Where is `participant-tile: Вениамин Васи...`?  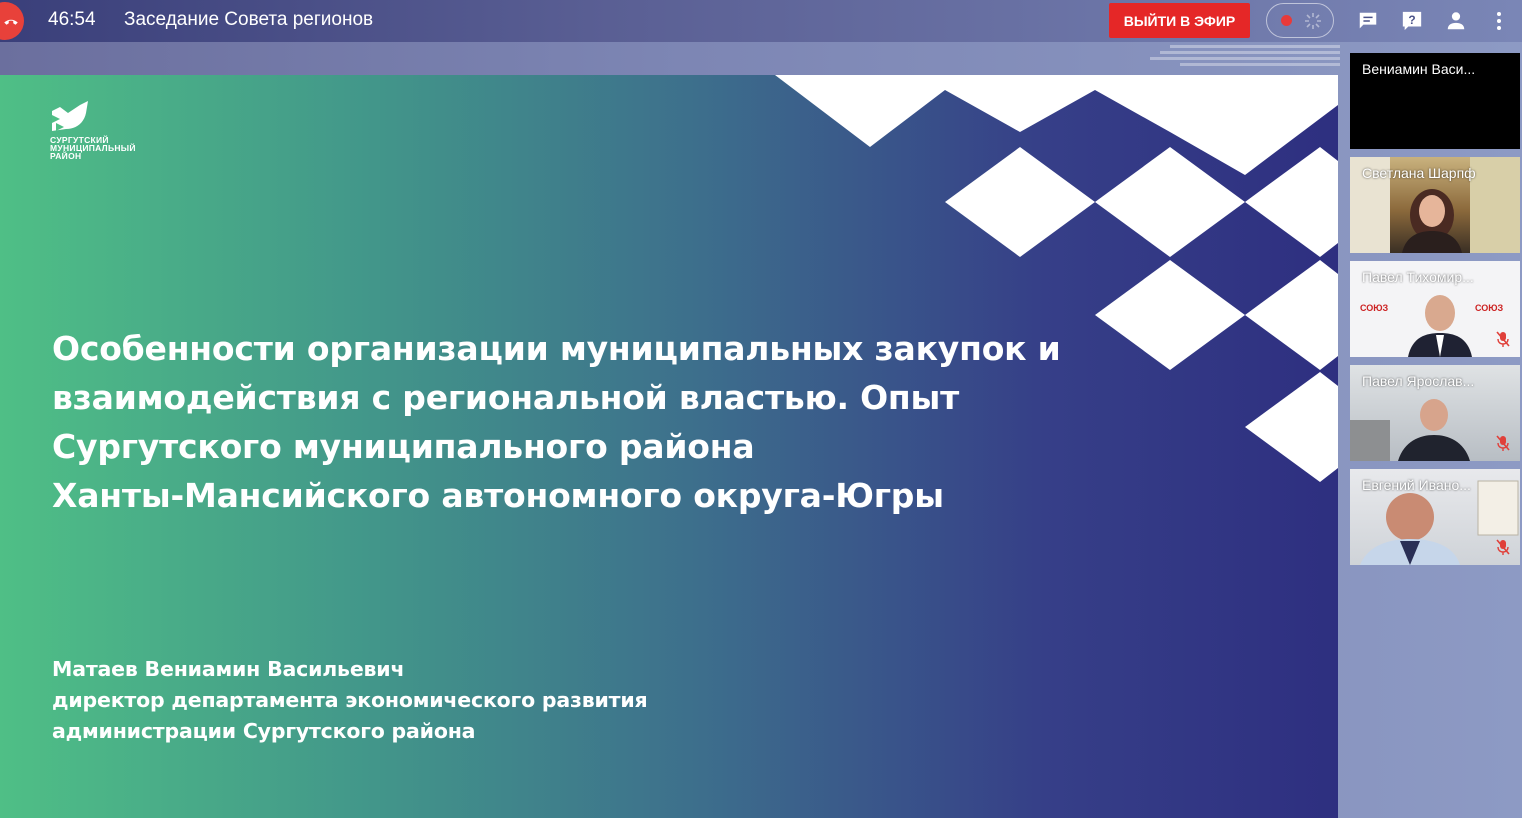
participant-tile: Вениамин Васи... is located at coordinates (1435, 101).